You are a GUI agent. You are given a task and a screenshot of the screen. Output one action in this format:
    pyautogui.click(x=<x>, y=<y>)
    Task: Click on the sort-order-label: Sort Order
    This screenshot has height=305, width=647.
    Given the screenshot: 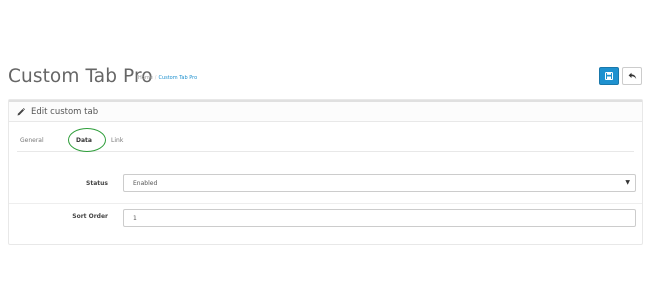 What is the action you would take?
    pyautogui.click(x=90, y=216)
    